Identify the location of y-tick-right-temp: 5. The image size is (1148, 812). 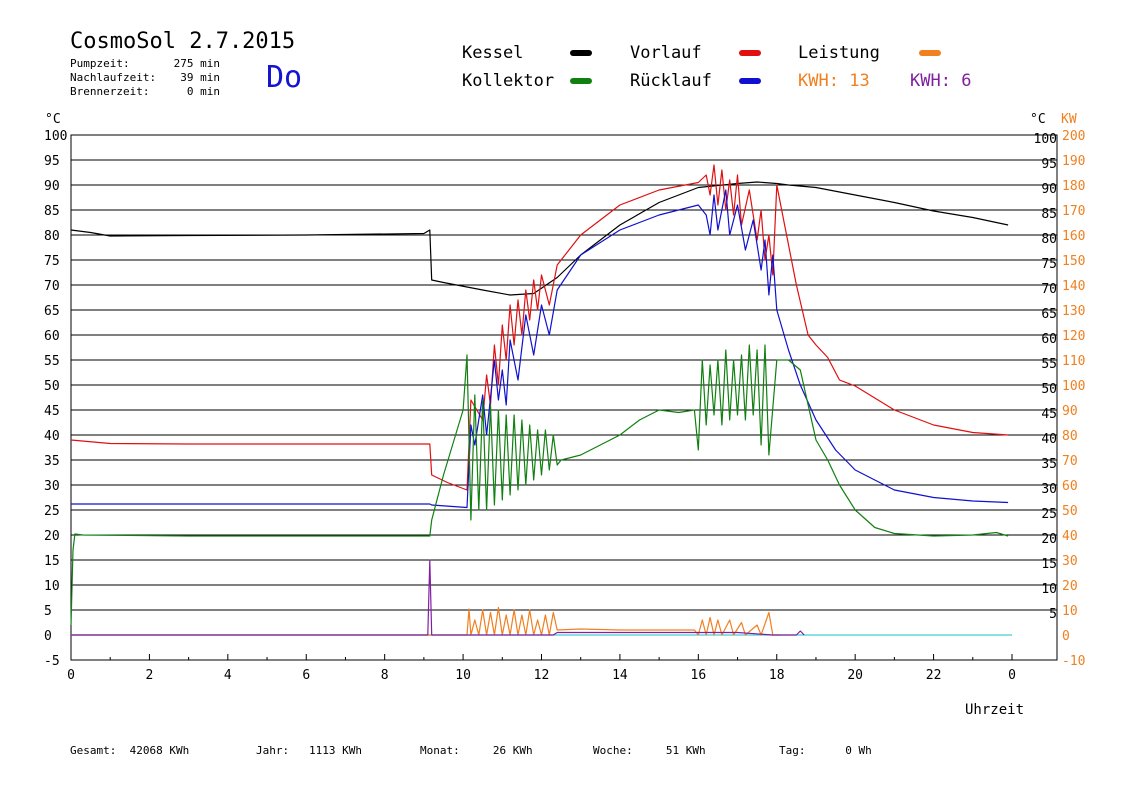
(1053, 614).